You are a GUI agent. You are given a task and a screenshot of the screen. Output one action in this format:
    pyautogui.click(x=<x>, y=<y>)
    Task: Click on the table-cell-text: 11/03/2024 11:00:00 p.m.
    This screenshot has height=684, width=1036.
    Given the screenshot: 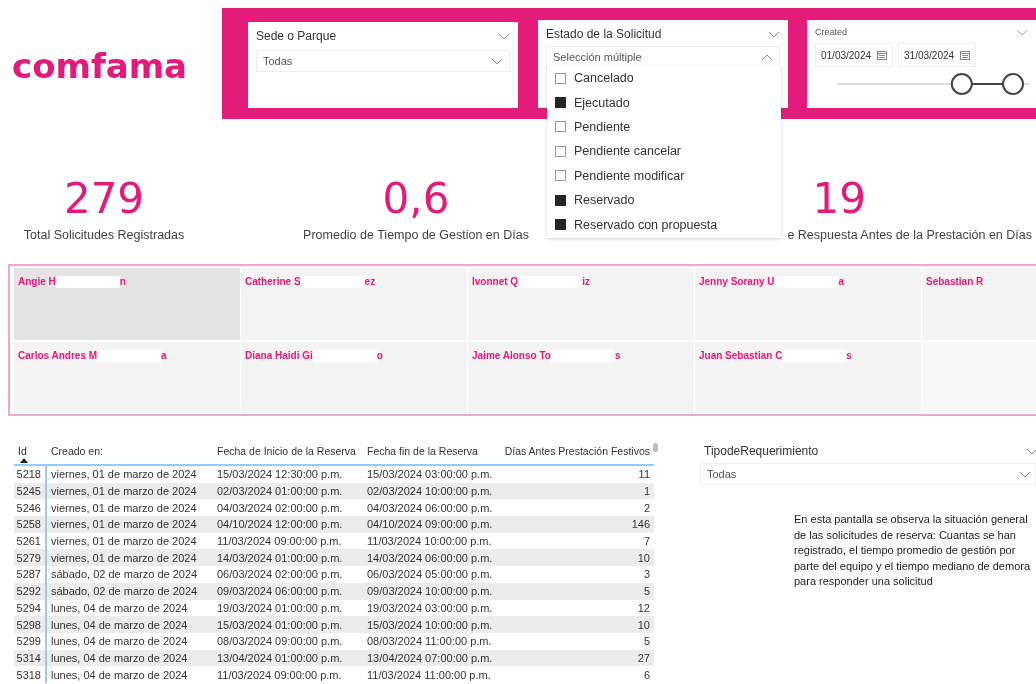 What is the action you would take?
    pyautogui.click(x=429, y=674)
    